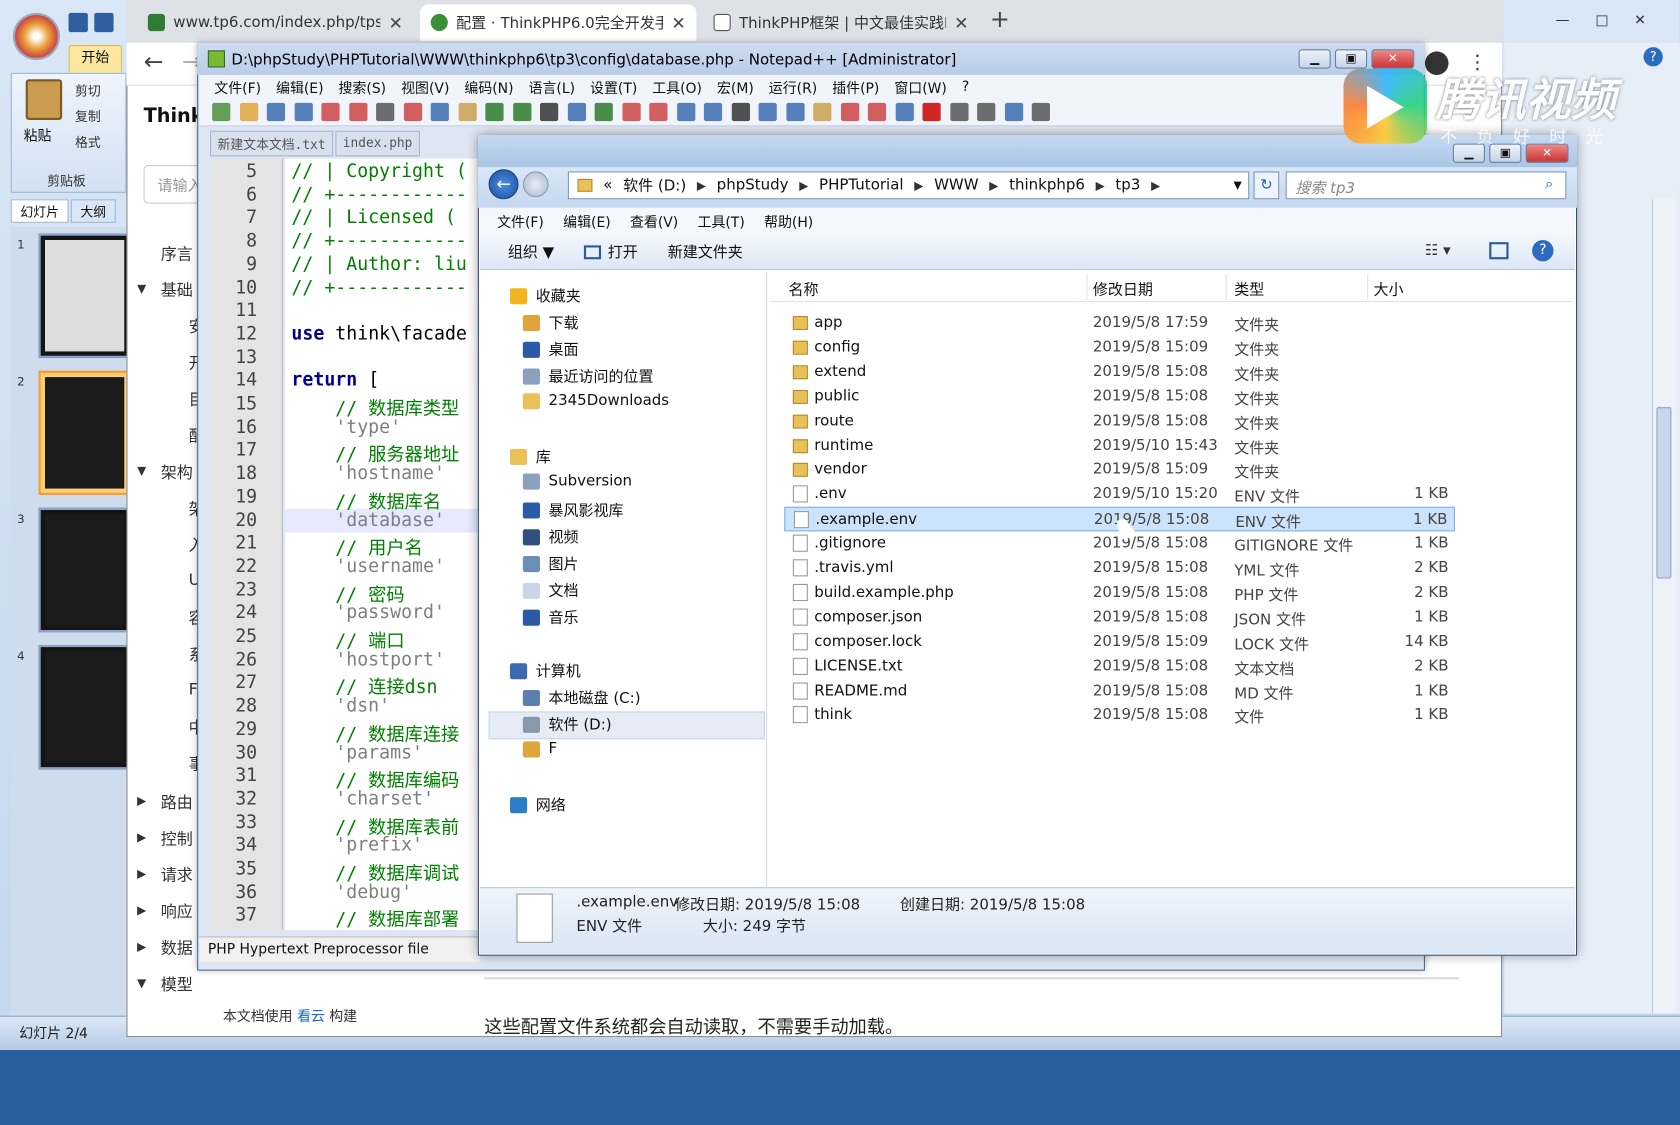  What do you see at coordinates (1000, 19) in the screenshot?
I see `new-tab-button: +` at bounding box center [1000, 19].